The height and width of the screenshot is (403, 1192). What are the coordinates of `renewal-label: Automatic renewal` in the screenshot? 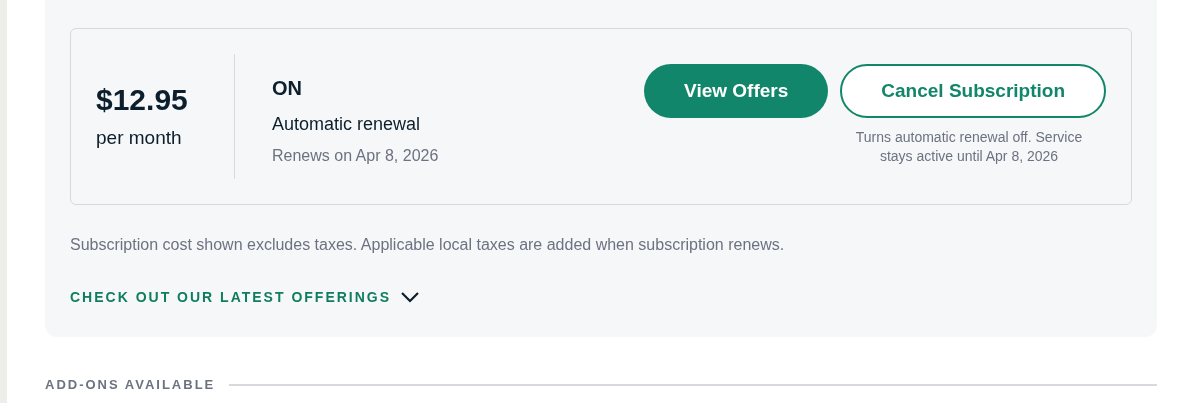 It's located at (347, 124).